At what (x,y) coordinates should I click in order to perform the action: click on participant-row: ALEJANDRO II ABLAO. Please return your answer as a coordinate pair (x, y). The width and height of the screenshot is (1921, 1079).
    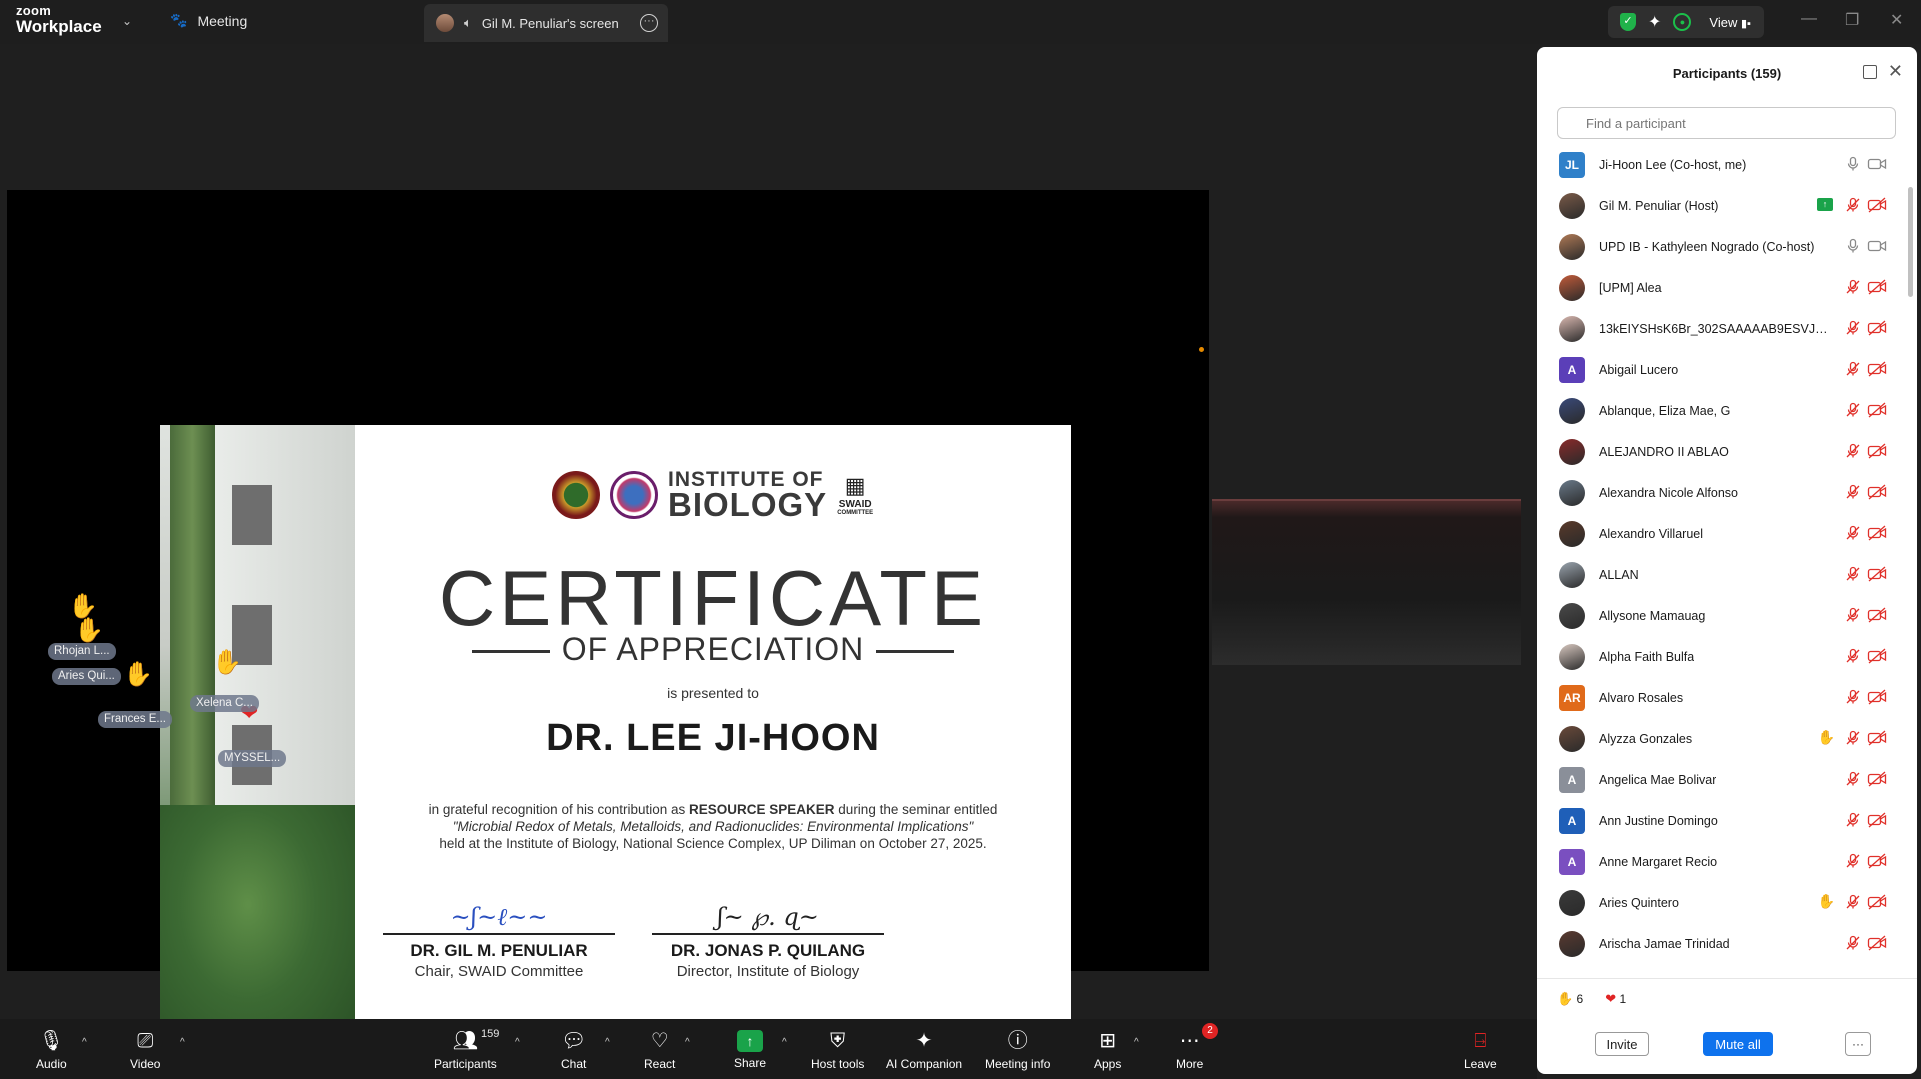
    Looking at the image, I should click on (1720, 451).